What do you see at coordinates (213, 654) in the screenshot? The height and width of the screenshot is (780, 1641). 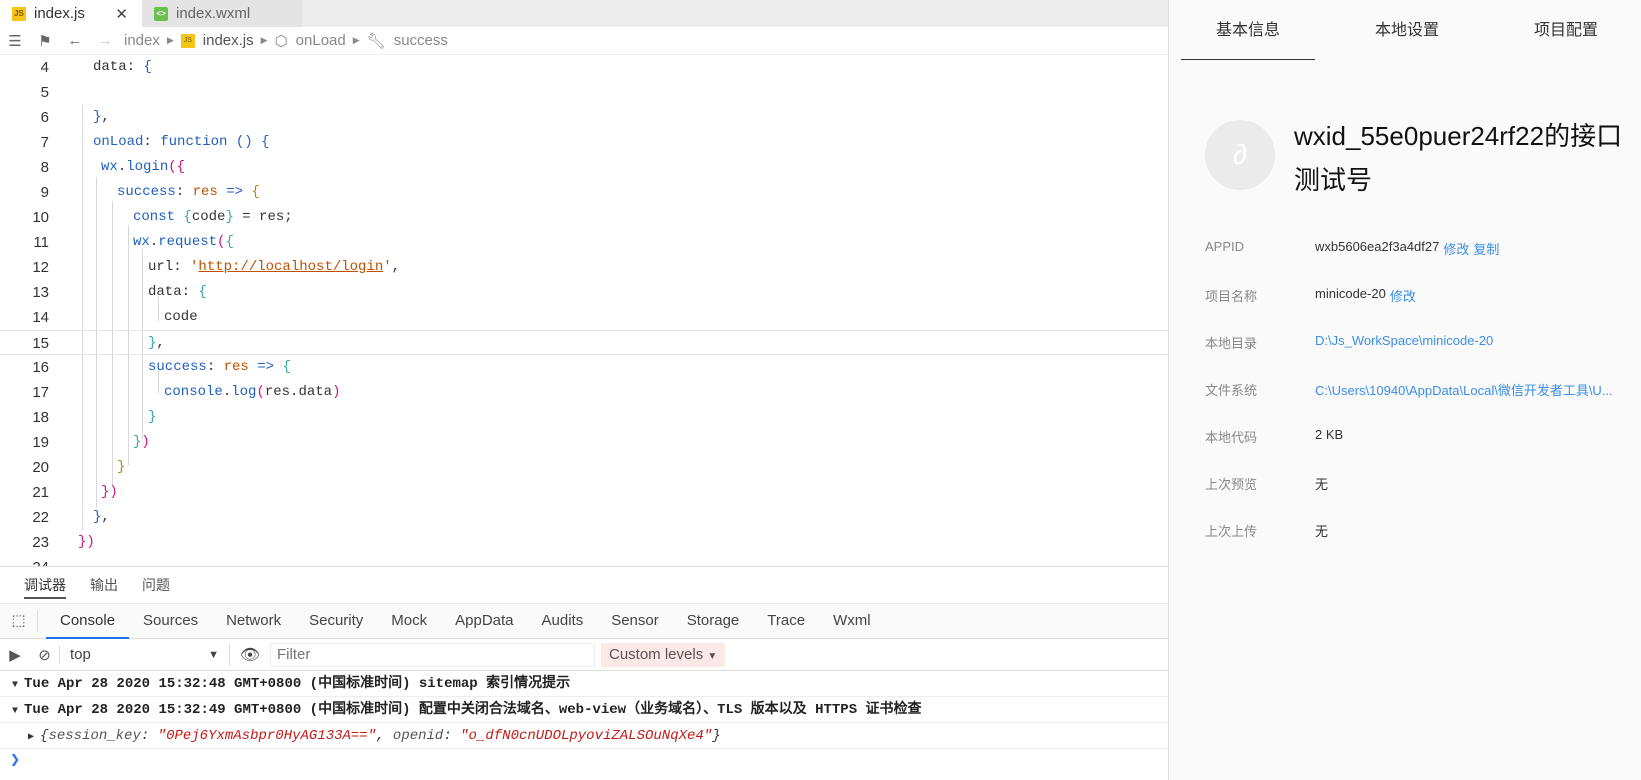 I see `dropdown-arrow-icon: ▼` at bounding box center [213, 654].